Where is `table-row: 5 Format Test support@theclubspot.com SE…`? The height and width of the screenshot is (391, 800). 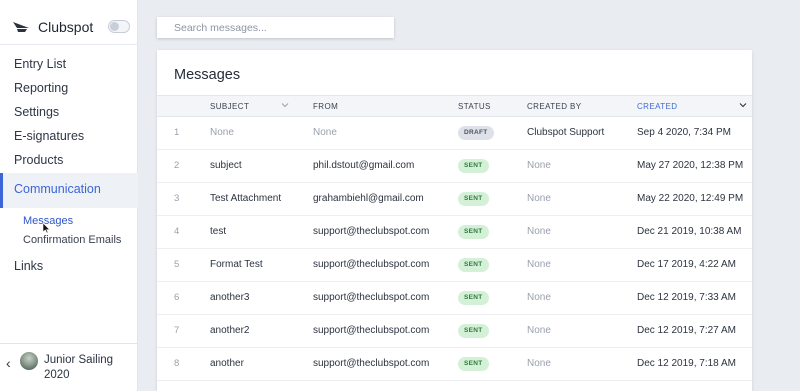
table-row: 5 Format Test support@theclubspot.com SE… is located at coordinates (454, 265).